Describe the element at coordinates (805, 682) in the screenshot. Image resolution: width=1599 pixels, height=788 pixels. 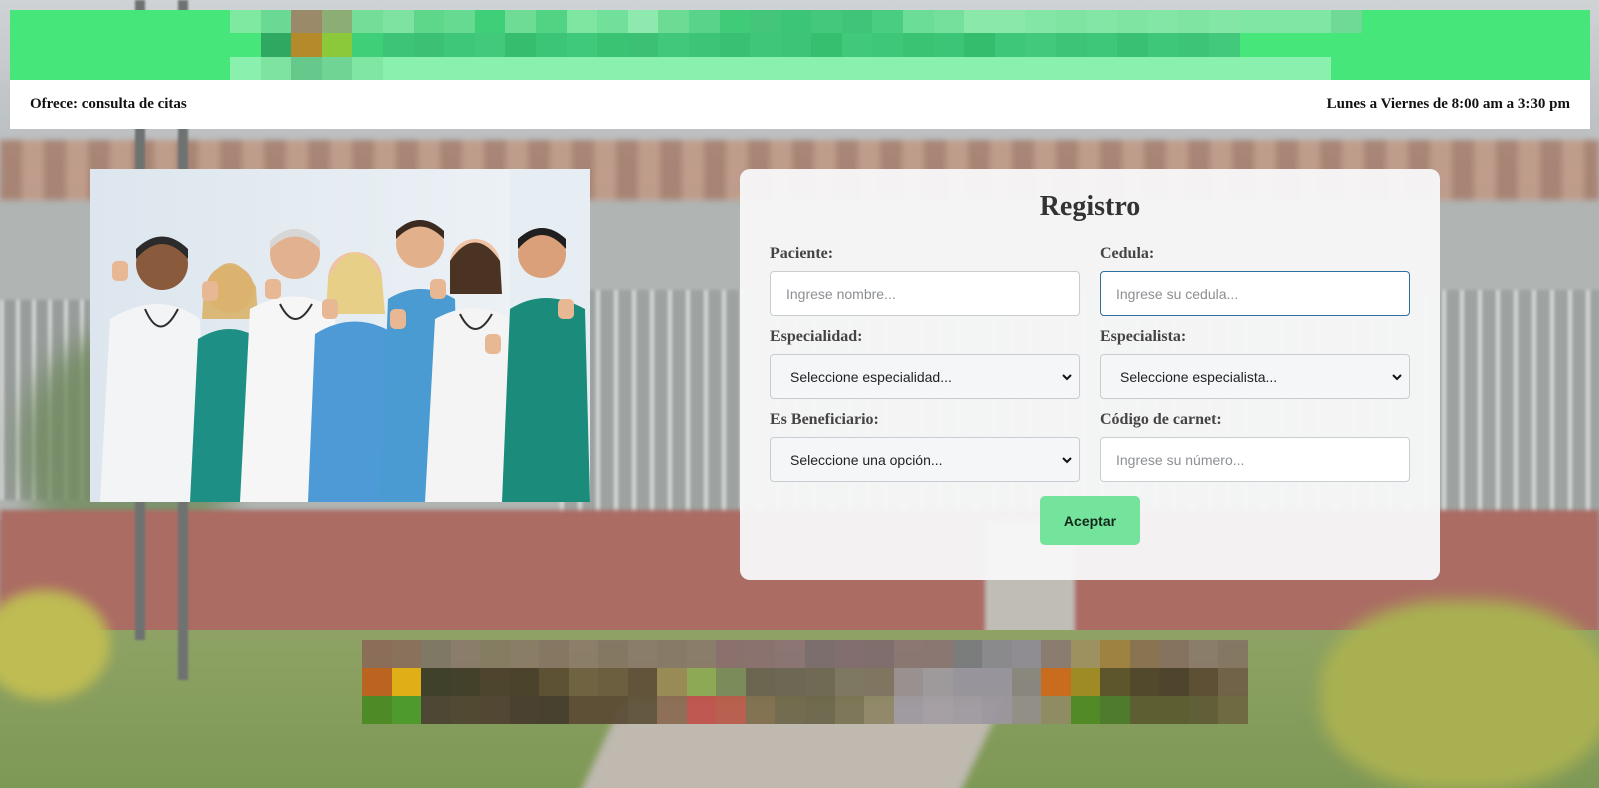
I see `footer-logo` at that location.